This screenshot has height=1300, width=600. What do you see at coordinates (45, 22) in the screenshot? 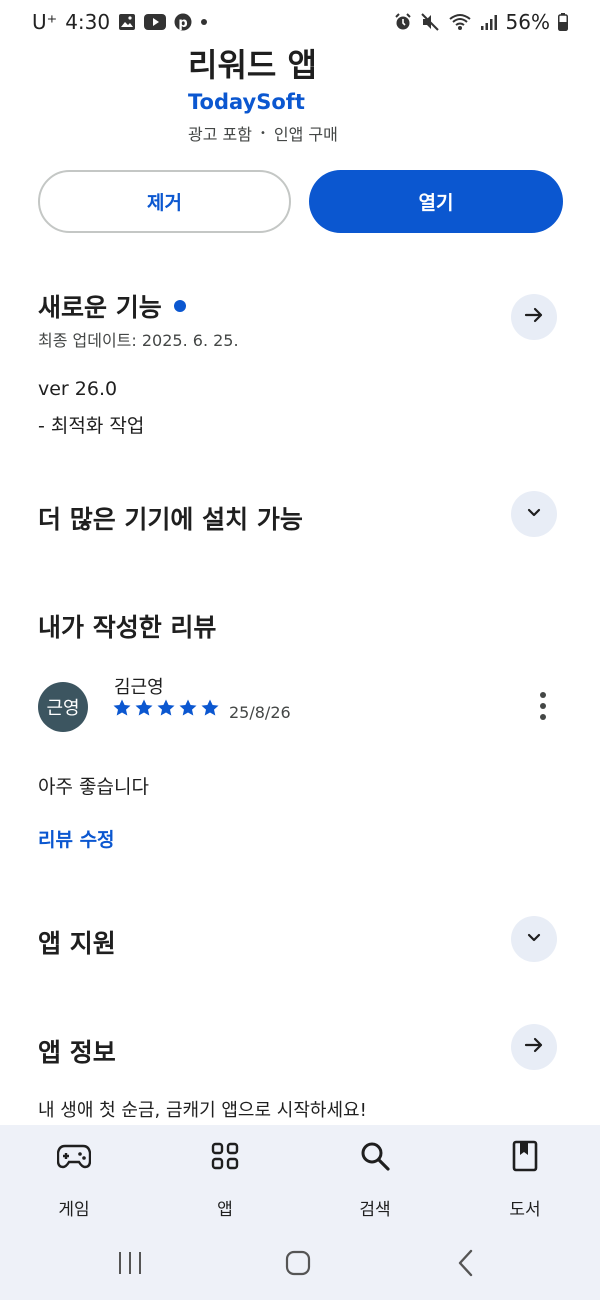
I see `carrier-label: U⁺` at bounding box center [45, 22].